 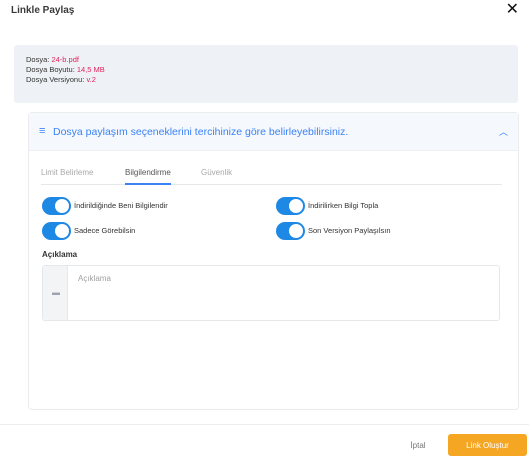 I want to click on notify-on-download-toggle, so click(x=56, y=206).